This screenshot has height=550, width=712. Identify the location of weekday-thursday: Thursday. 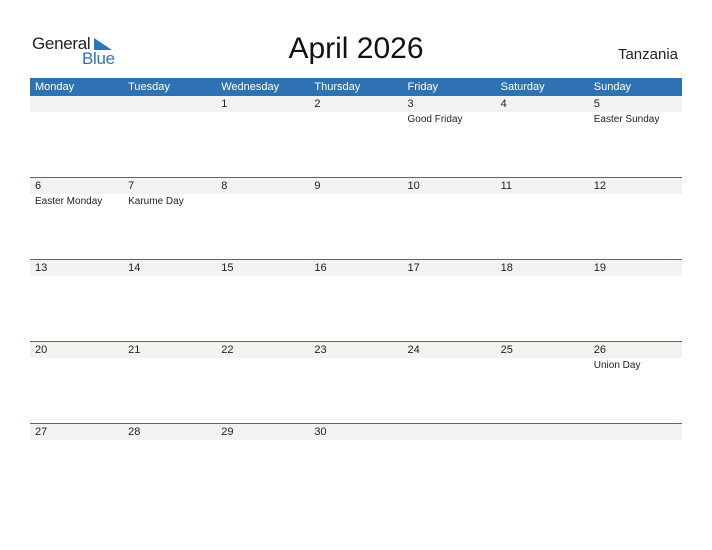
(337, 87).